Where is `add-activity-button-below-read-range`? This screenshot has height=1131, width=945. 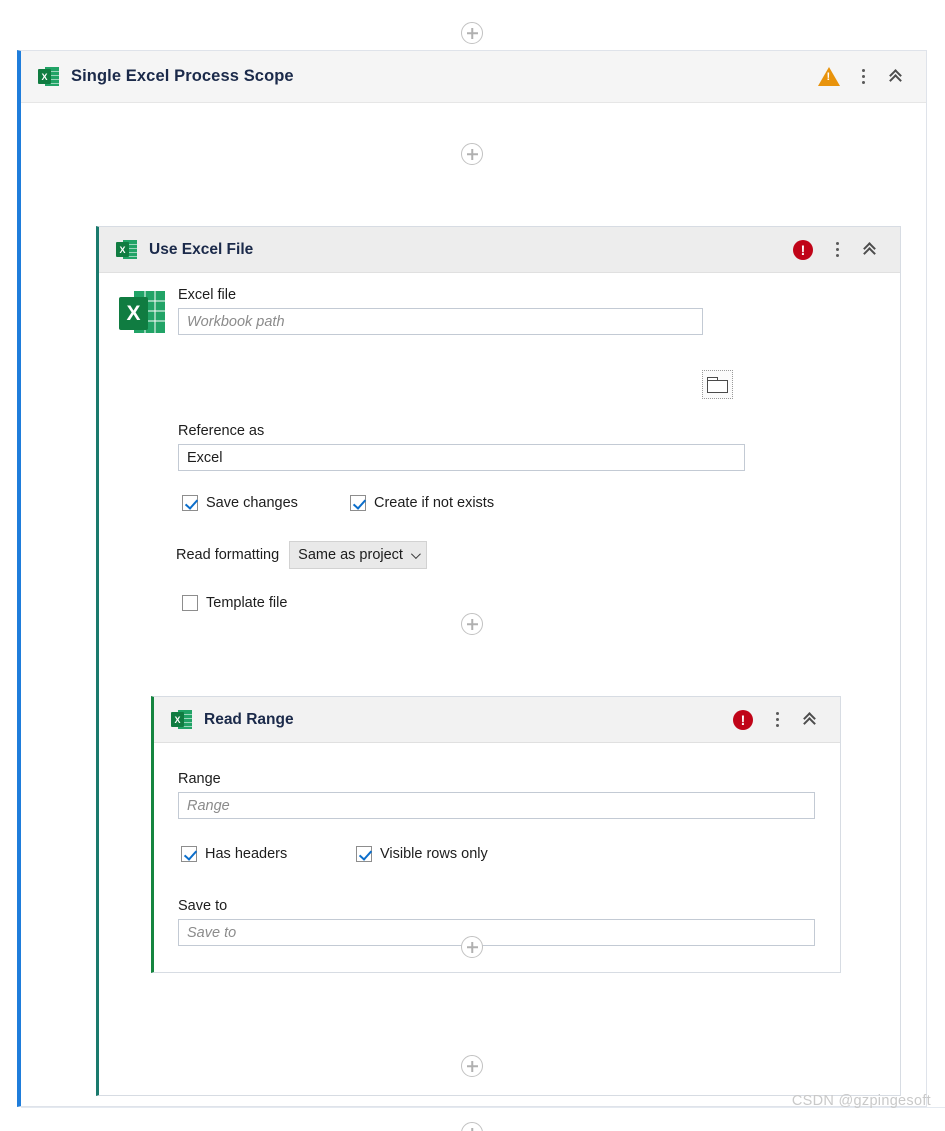
add-activity-button-below-read-range is located at coordinates (472, 947).